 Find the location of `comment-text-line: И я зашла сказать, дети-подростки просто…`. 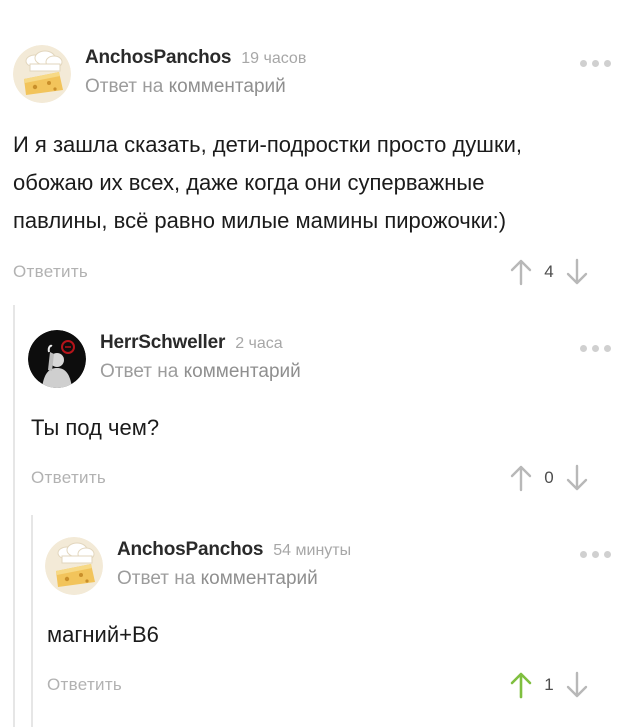

comment-text-line: И я зашла сказать, дети-подростки просто… is located at coordinates (267, 144).